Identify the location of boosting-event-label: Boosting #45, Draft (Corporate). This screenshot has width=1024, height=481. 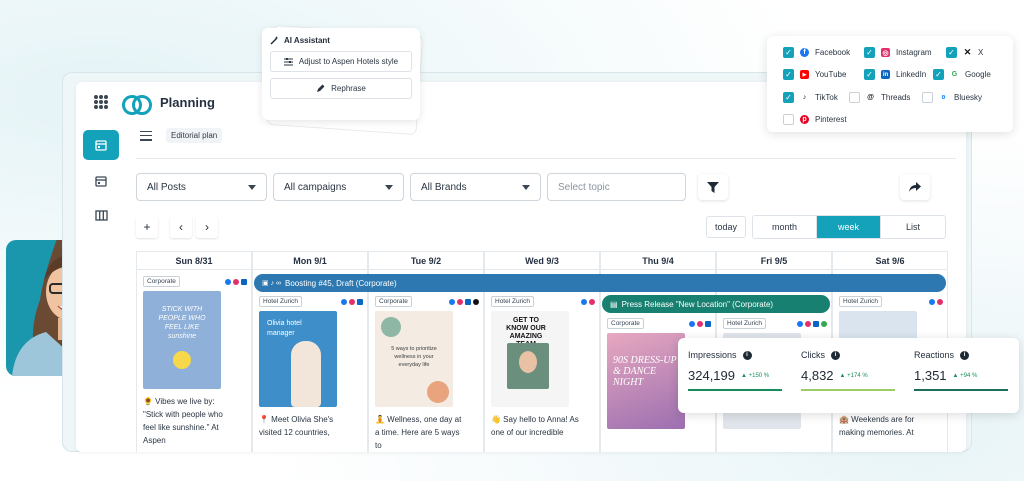
(341, 283).